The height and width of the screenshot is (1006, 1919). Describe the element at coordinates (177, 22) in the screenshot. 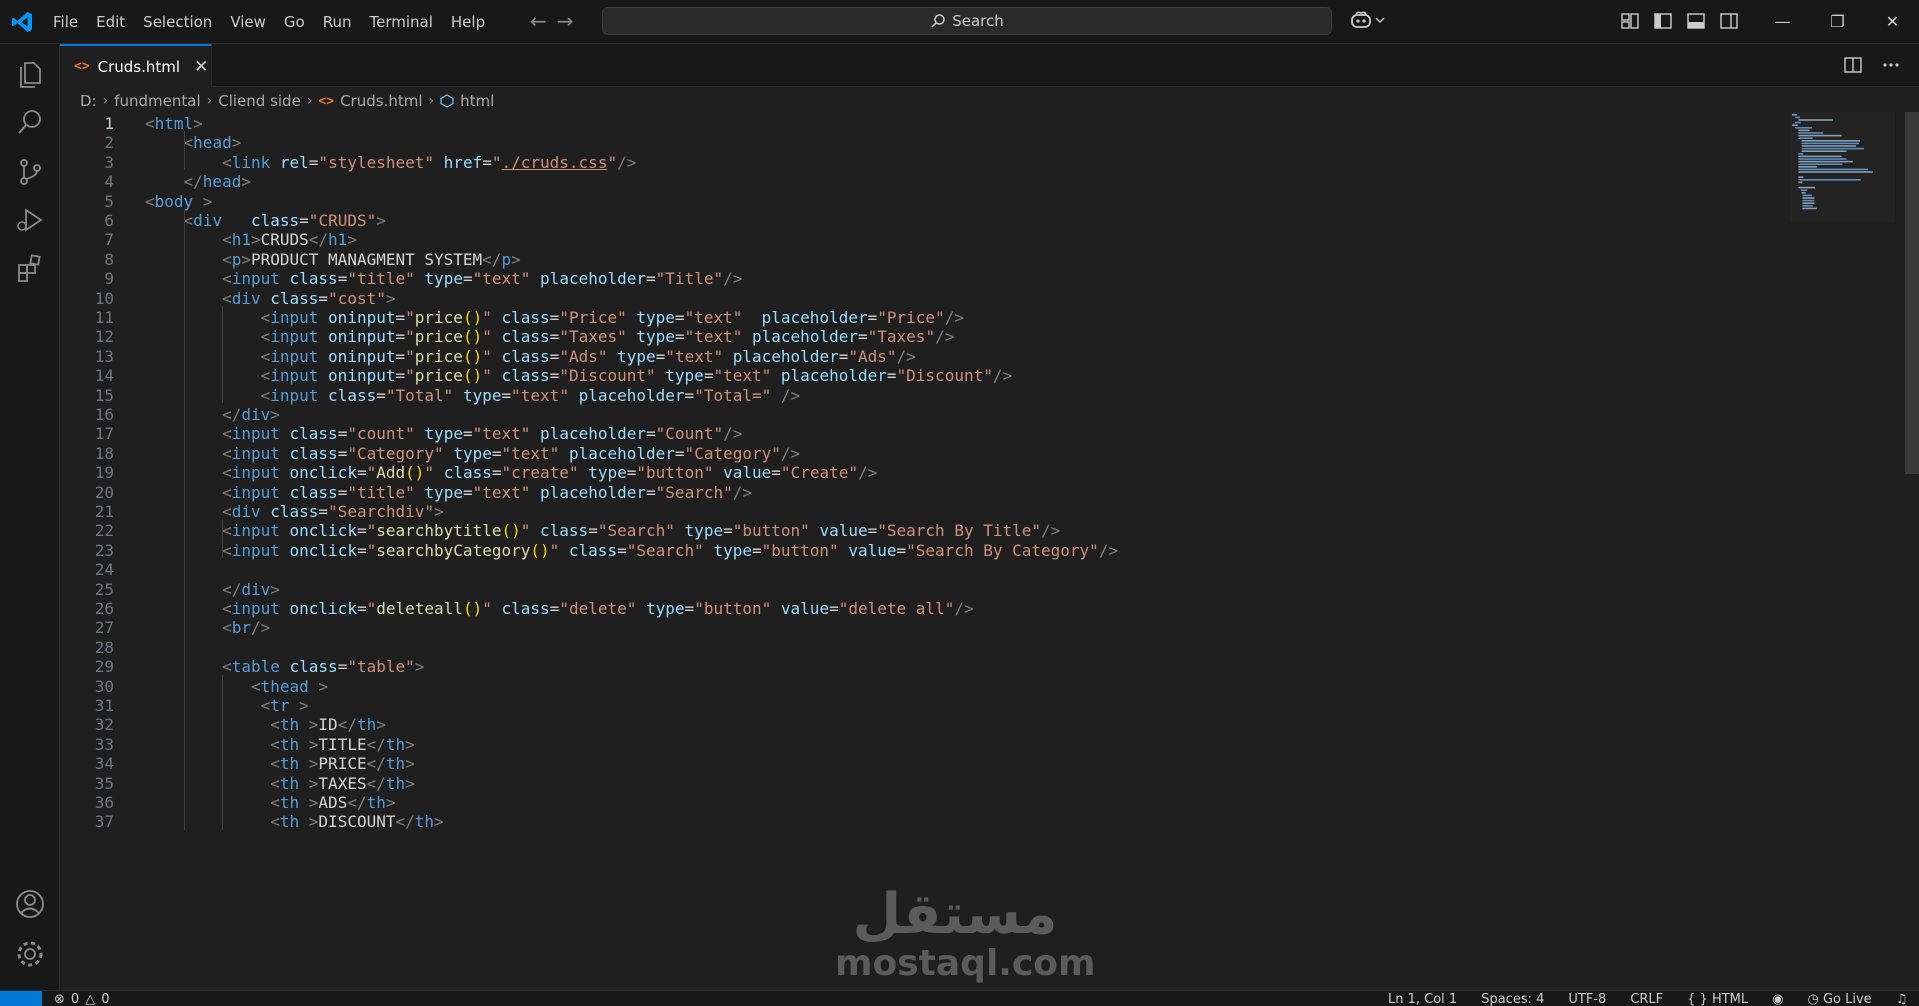

I see `menu-selection: Selection` at that location.